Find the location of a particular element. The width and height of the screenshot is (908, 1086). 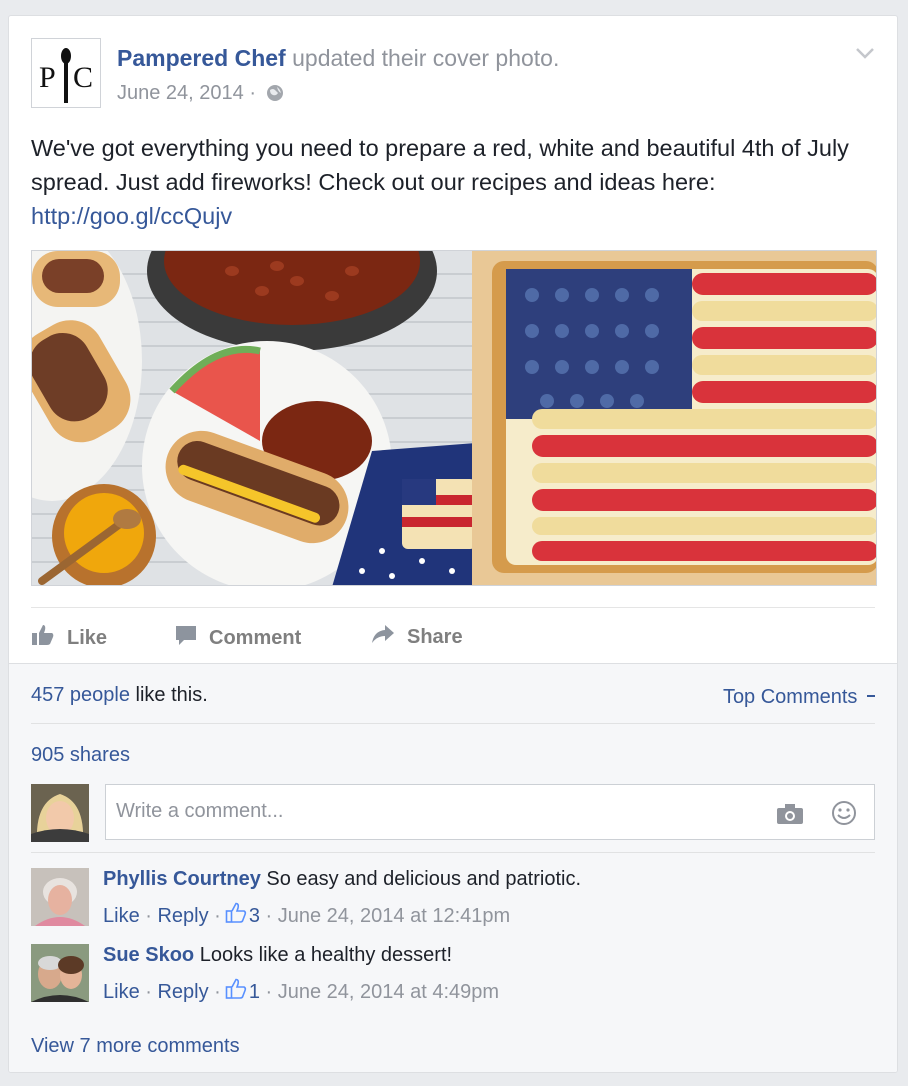

likes-summary: 457 people like this. is located at coordinates (119, 695).